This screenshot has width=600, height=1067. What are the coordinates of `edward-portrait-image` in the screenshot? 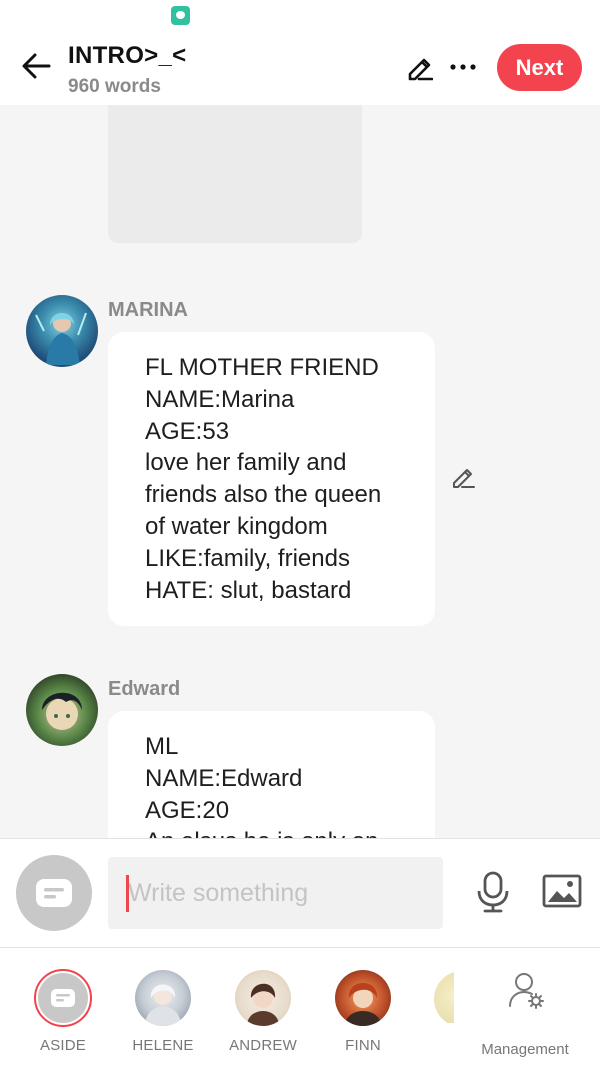 It's located at (62, 711).